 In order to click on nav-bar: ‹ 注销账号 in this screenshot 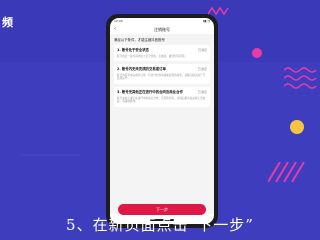, I will do `click(162, 29)`.